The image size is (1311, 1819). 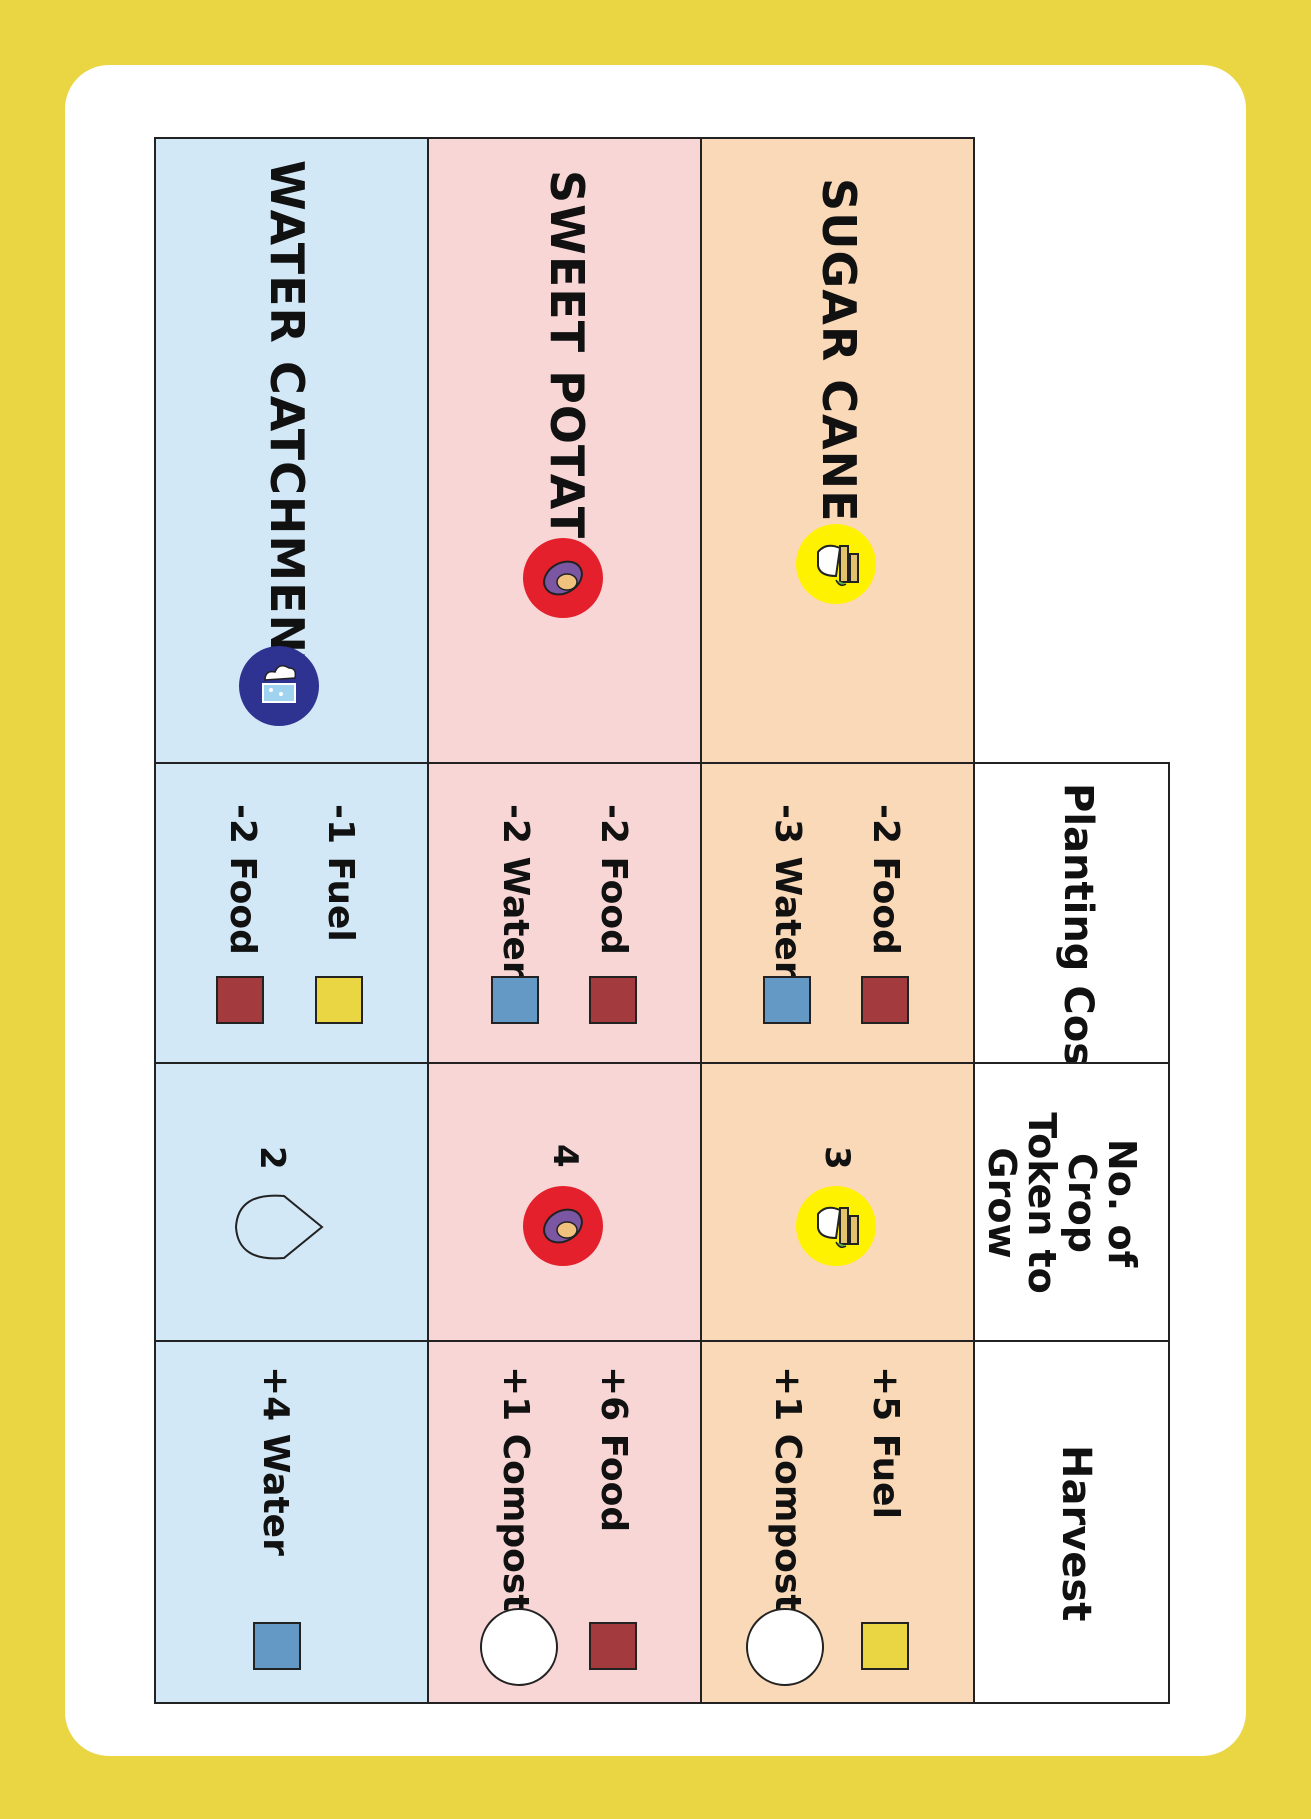 What do you see at coordinates (613, 1449) in the screenshot?
I see `sweet-potato-harvest-1: +6 Food` at bounding box center [613, 1449].